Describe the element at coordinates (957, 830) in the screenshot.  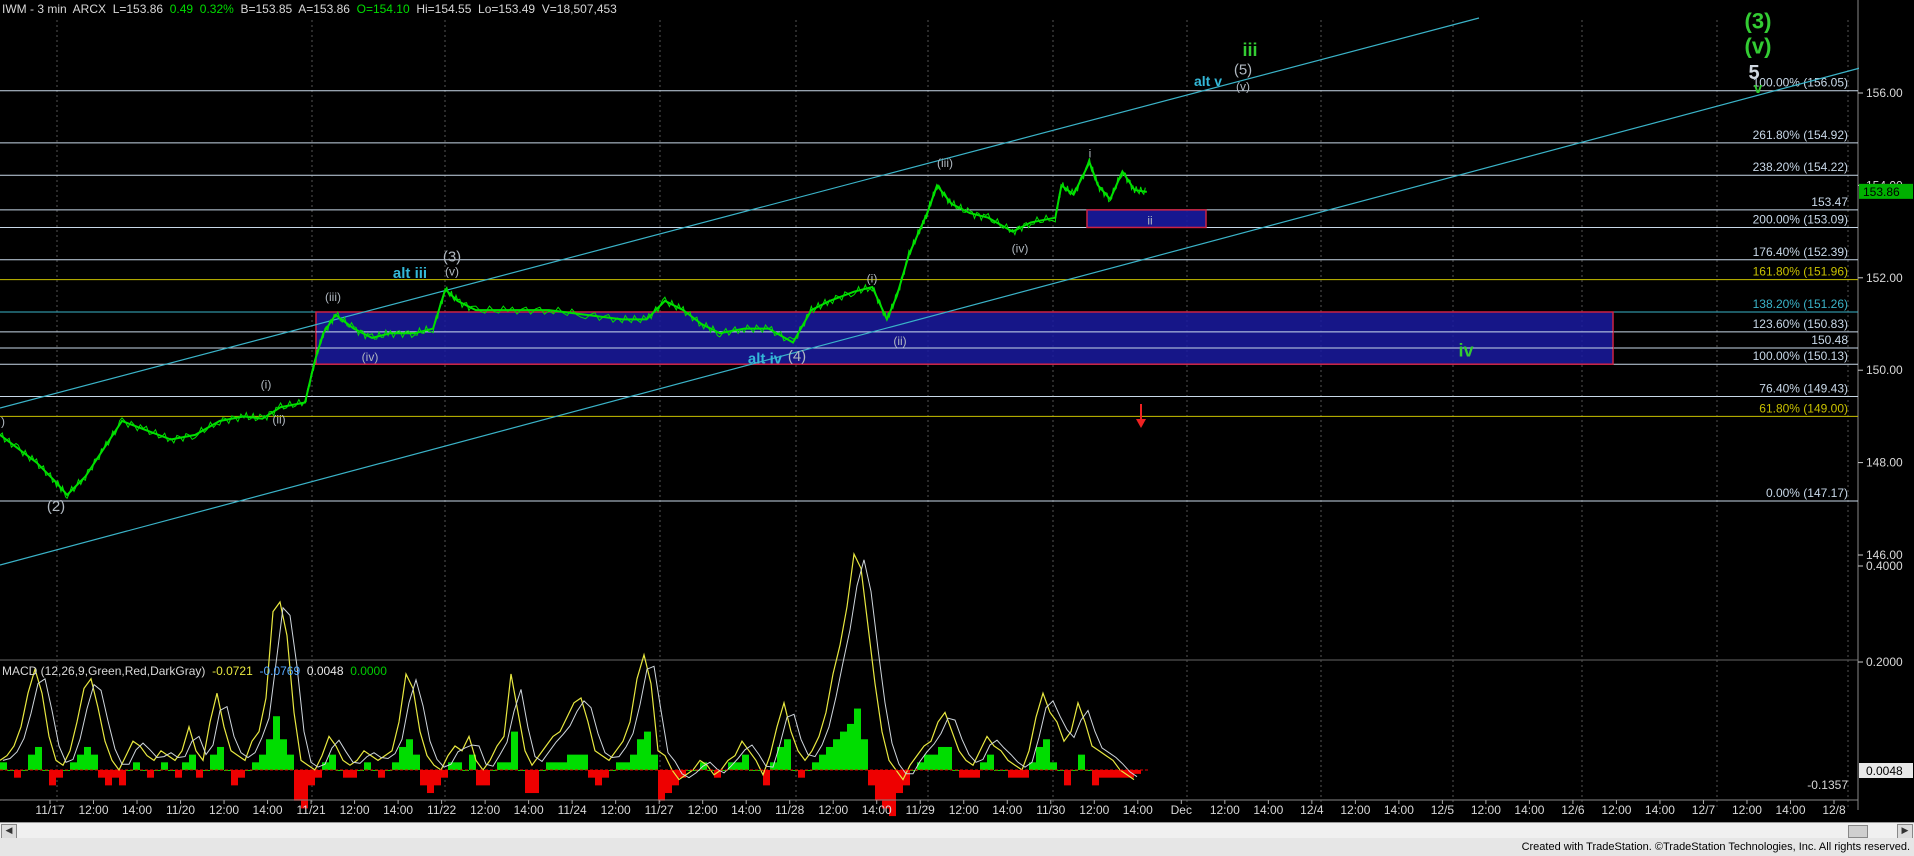
I see `horizontal-scrollbar: ◀ ▶` at that location.